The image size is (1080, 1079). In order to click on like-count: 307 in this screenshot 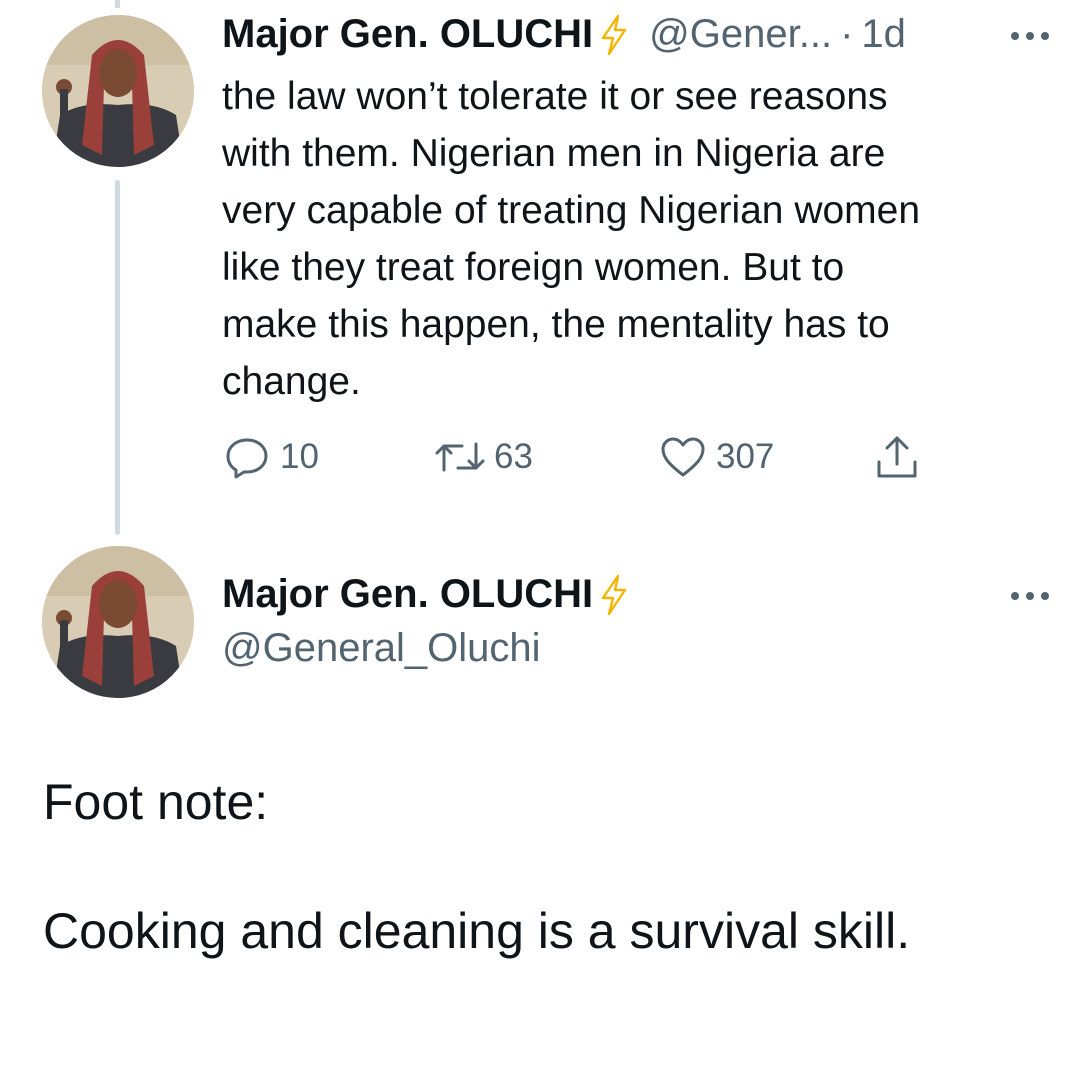, I will do `click(745, 456)`.